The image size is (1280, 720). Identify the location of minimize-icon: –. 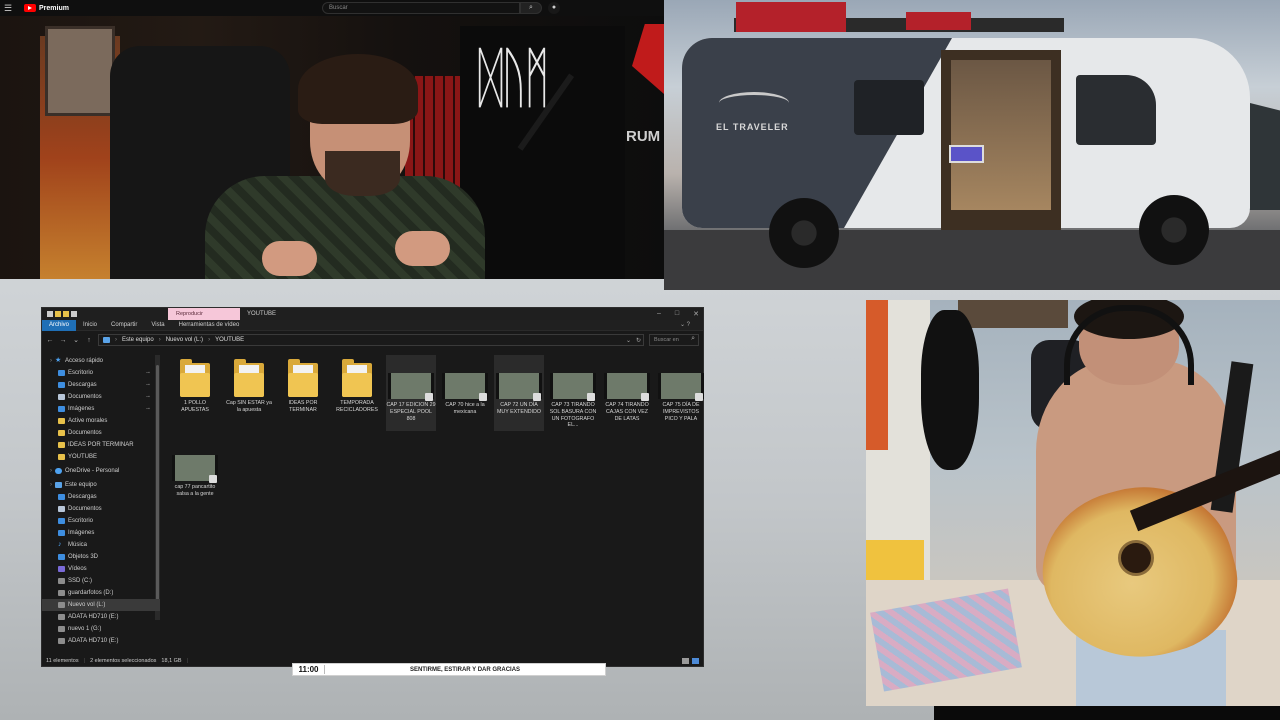
(659, 314).